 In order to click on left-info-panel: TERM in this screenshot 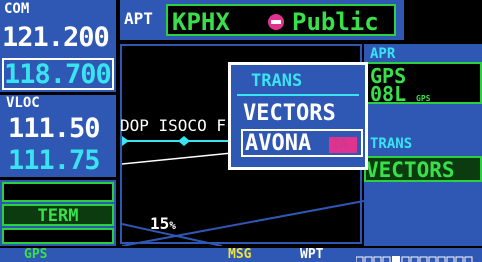, I will do `click(58, 213)`.